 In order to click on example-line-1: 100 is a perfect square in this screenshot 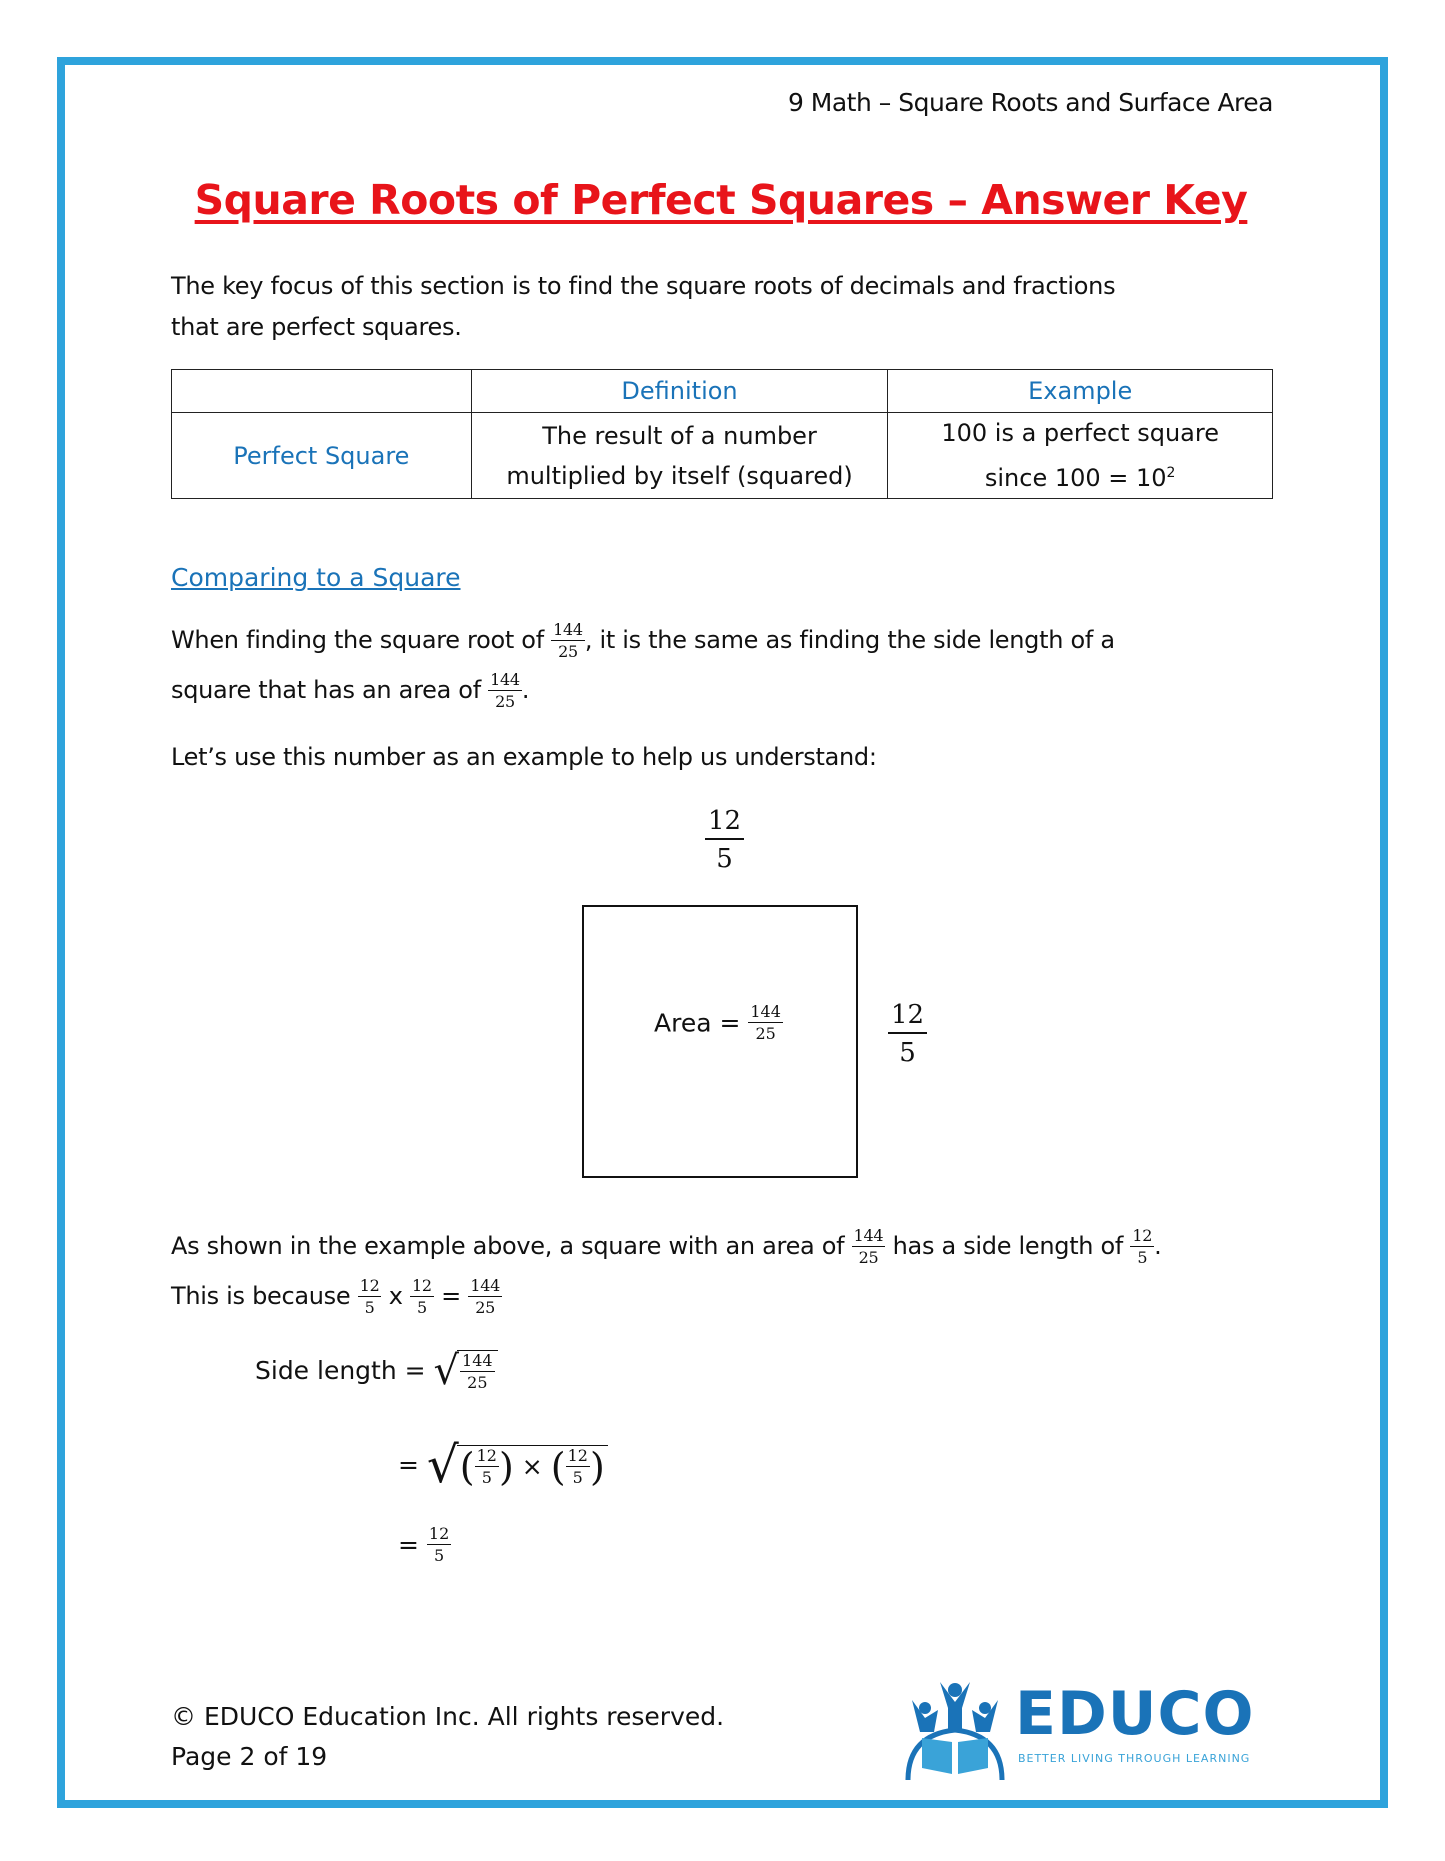, I will do `click(1080, 433)`.